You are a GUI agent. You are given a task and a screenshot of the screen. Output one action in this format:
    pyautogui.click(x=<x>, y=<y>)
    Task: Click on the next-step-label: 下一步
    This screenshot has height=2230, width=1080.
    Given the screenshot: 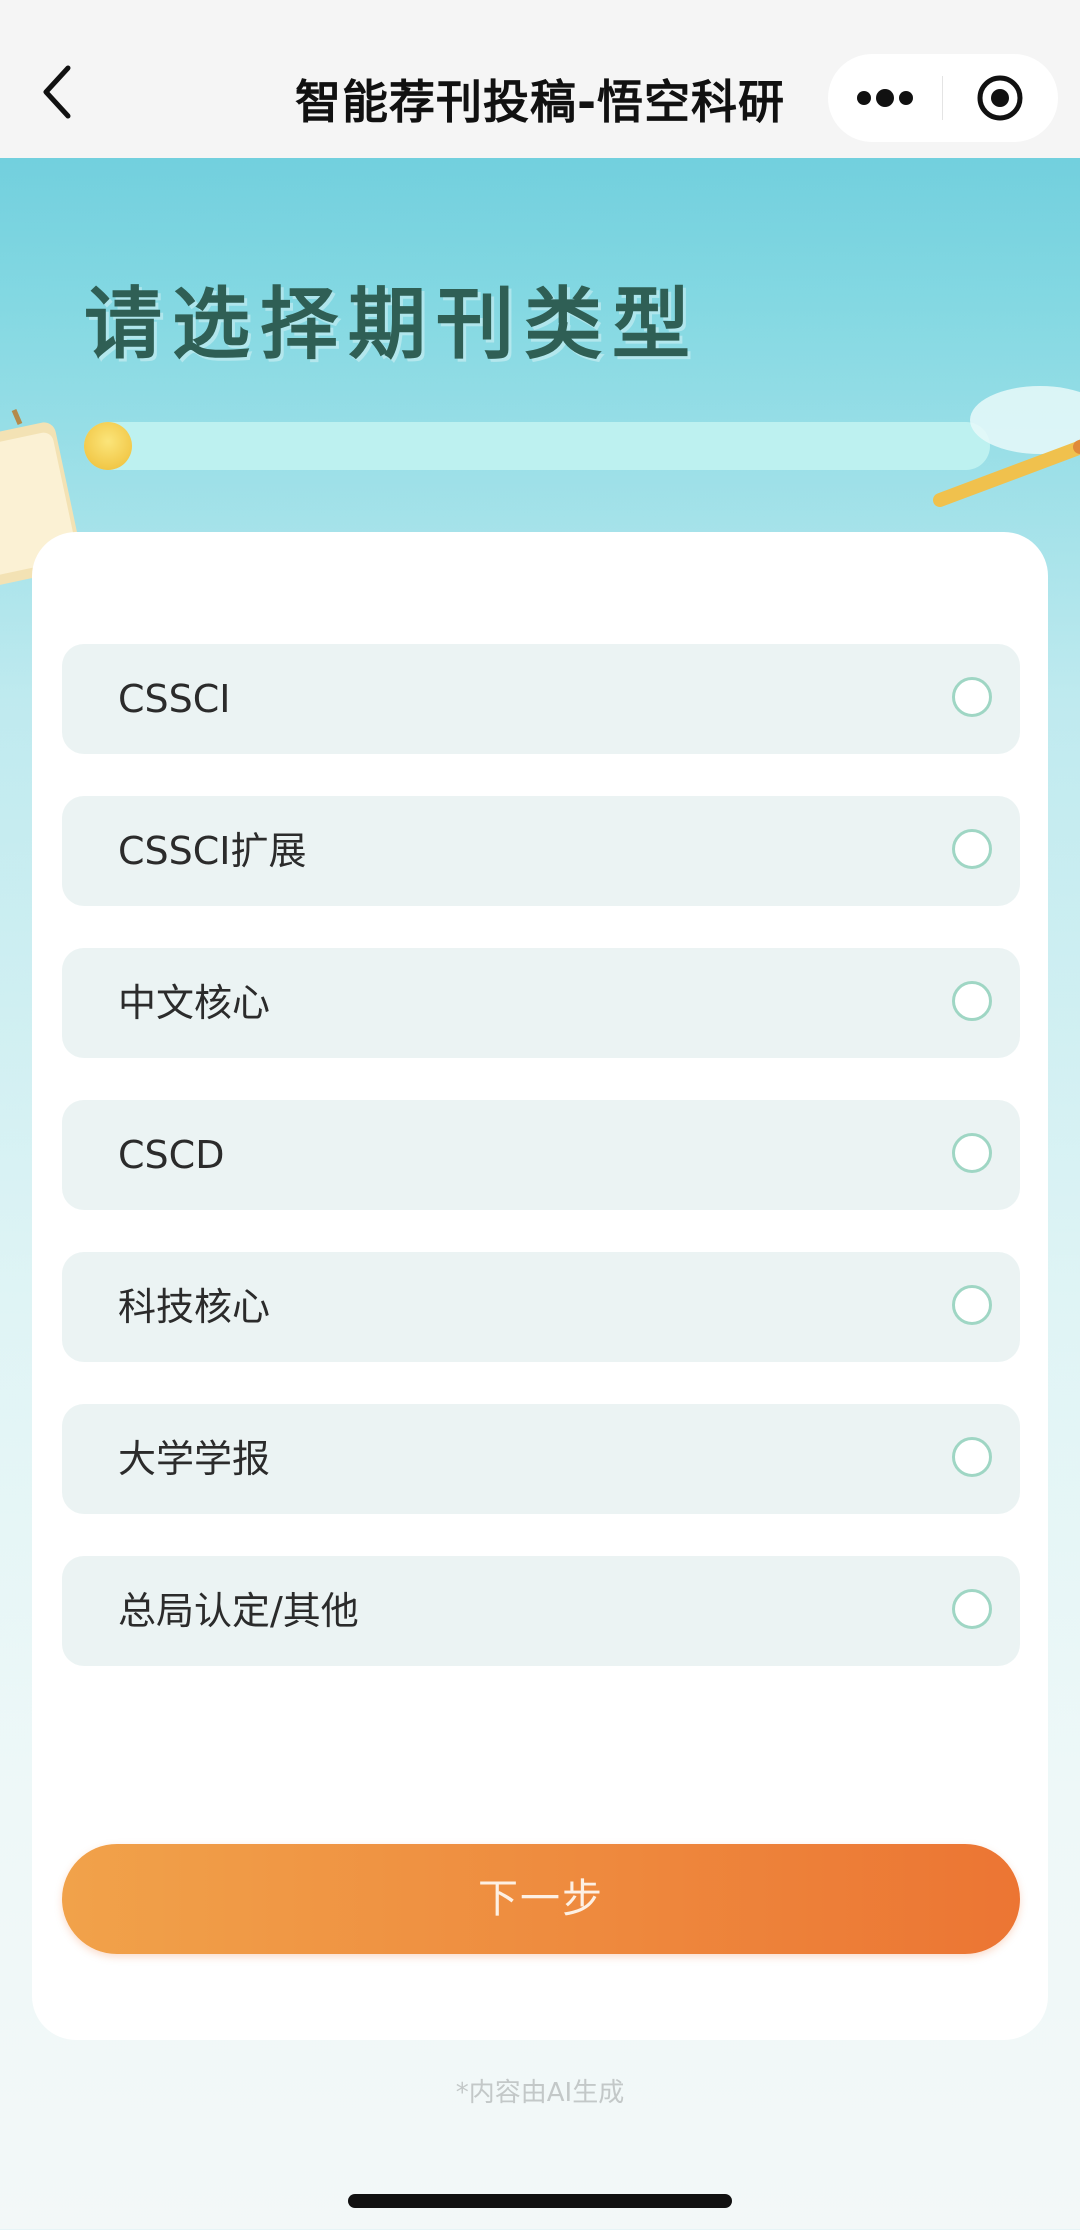 What is the action you would take?
    pyautogui.click(x=541, y=1899)
    